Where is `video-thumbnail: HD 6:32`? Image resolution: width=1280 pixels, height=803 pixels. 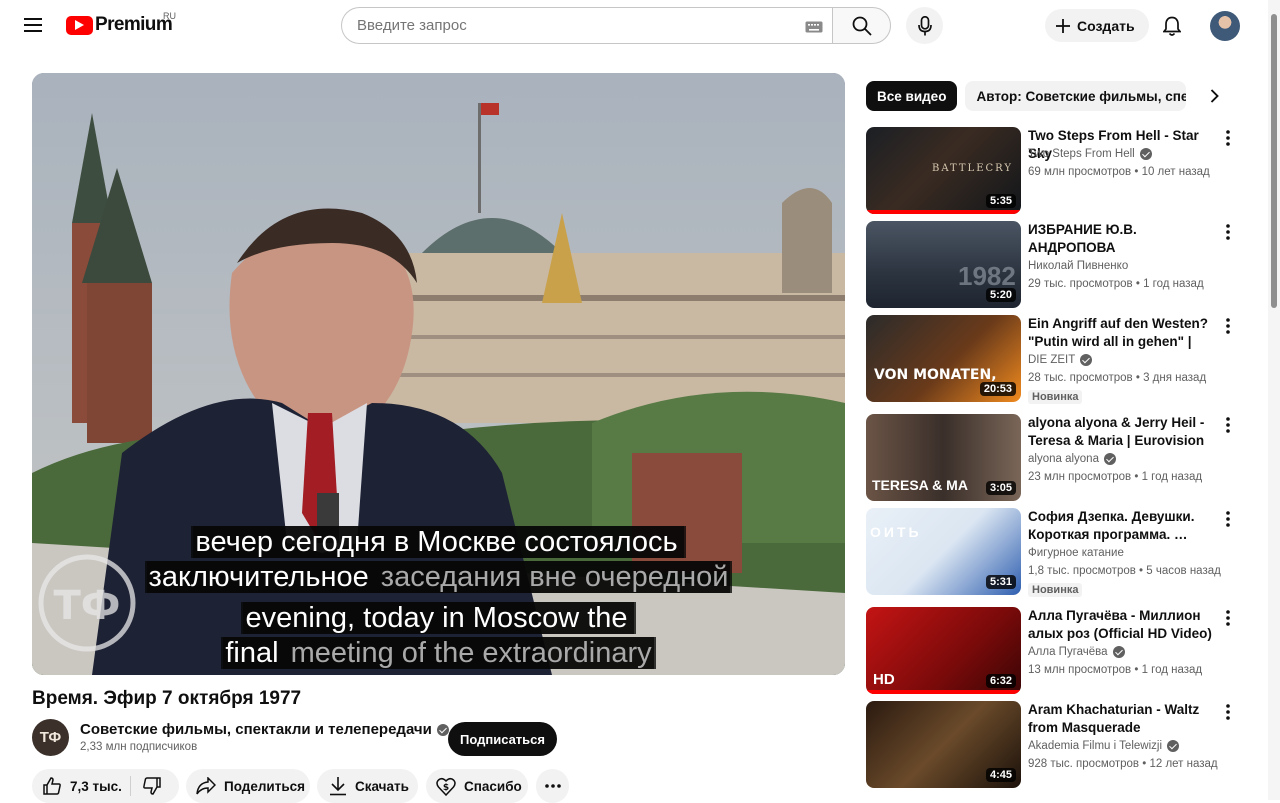 video-thumbnail: HD 6:32 is located at coordinates (943, 650).